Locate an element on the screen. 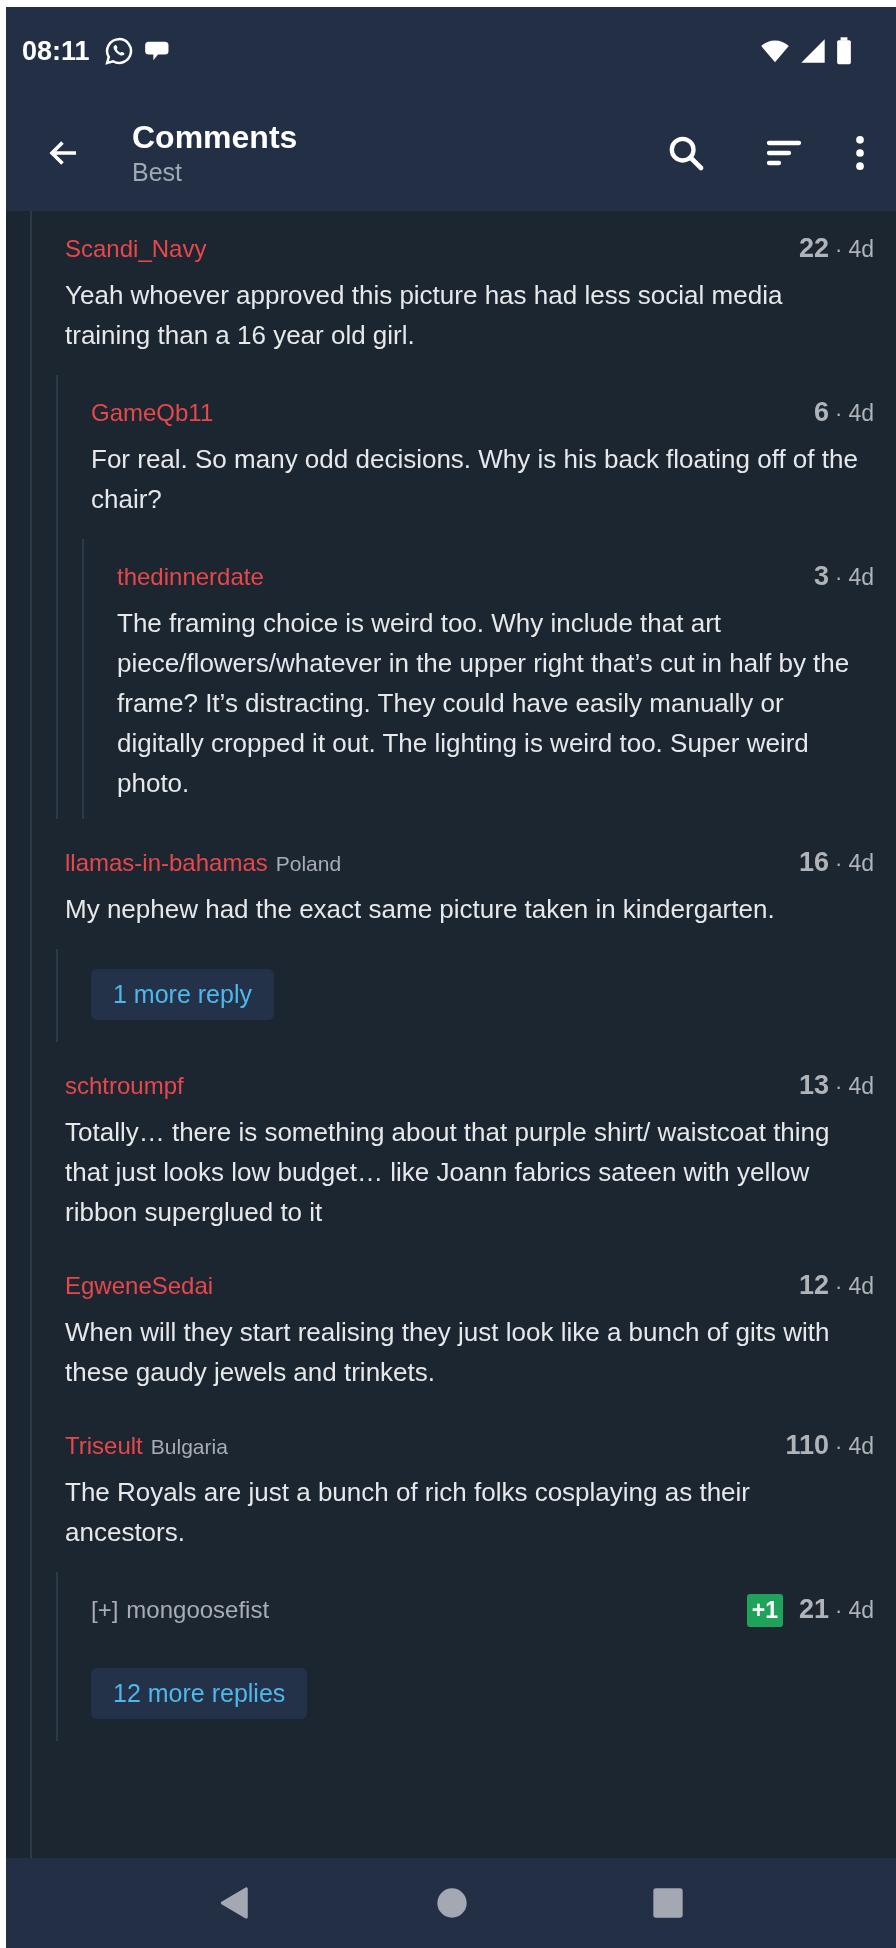 This screenshot has height=1948, width=896. screen-title: Comments is located at coordinates (215, 137).